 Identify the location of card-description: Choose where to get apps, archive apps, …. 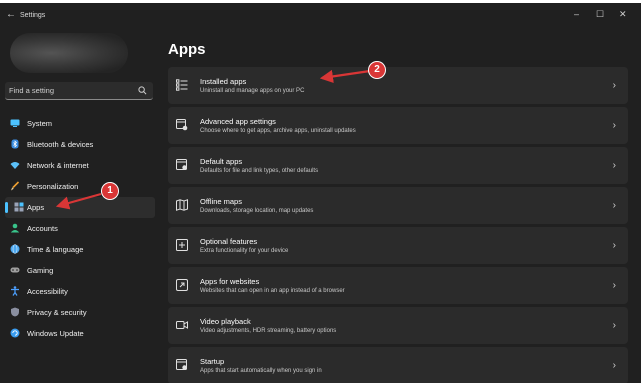
(278, 131).